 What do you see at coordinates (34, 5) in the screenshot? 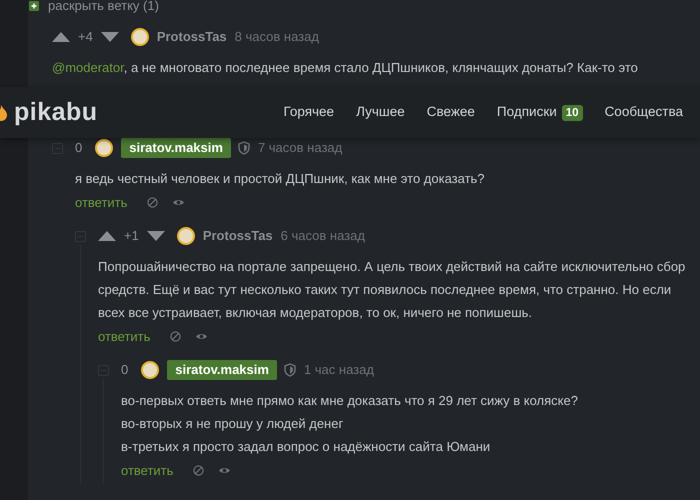
I see `plus-icon` at bounding box center [34, 5].